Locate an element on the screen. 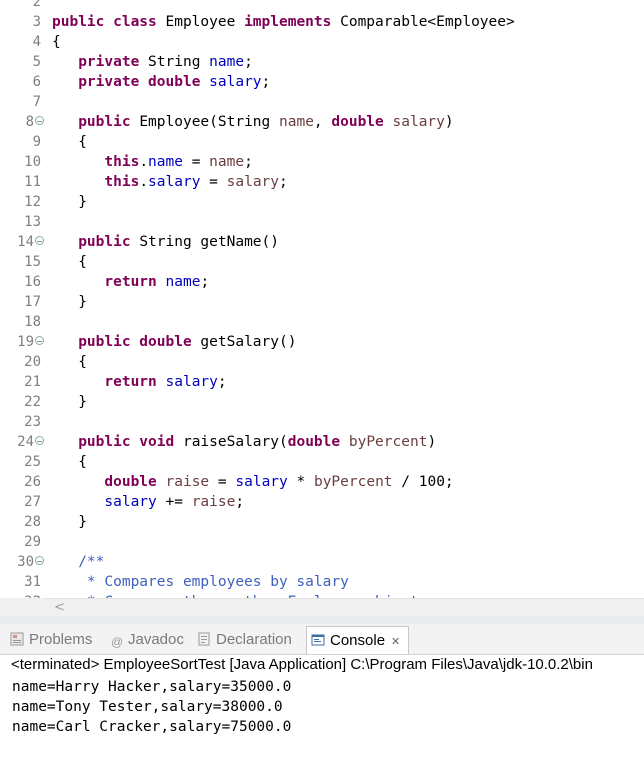 The width and height of the screenshot is (644, 778). code-line: 19− public double getSalary() is located at coordinates (322, 342).